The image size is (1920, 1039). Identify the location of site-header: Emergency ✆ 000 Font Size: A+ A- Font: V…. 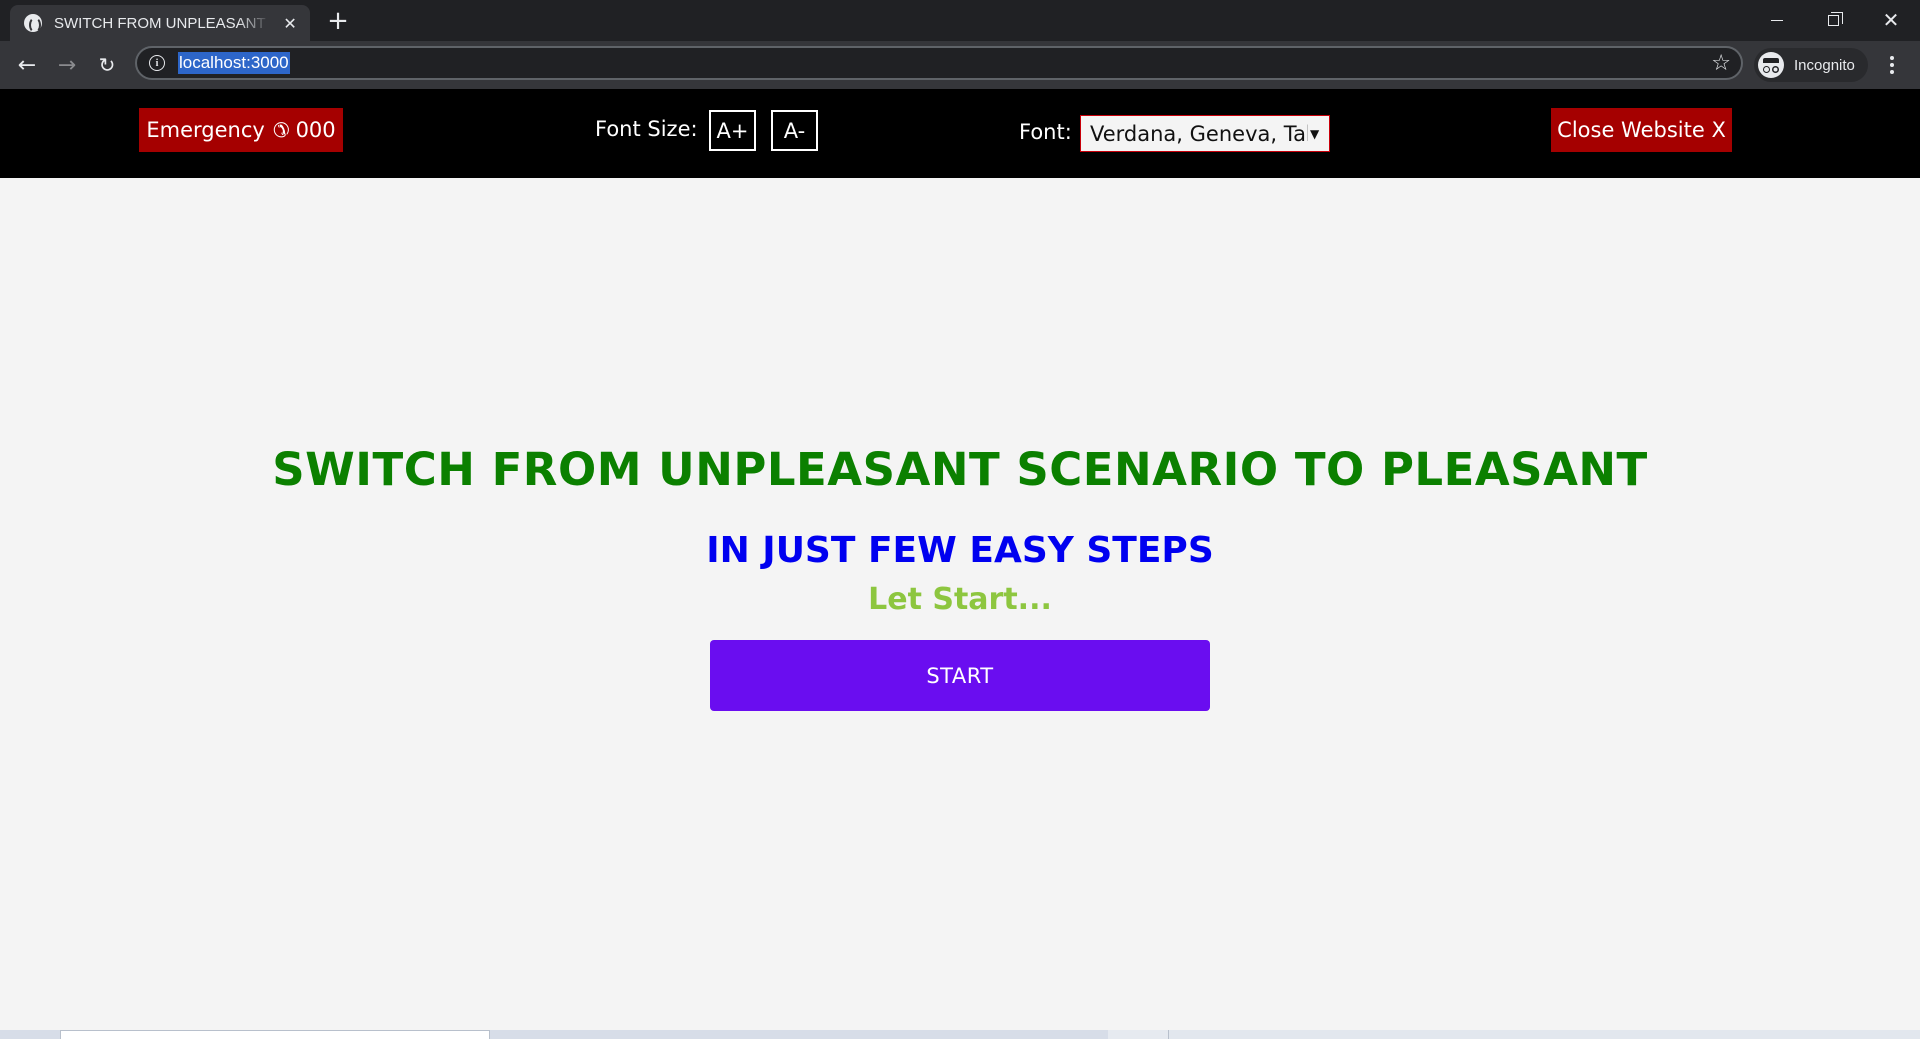
(960, 133).